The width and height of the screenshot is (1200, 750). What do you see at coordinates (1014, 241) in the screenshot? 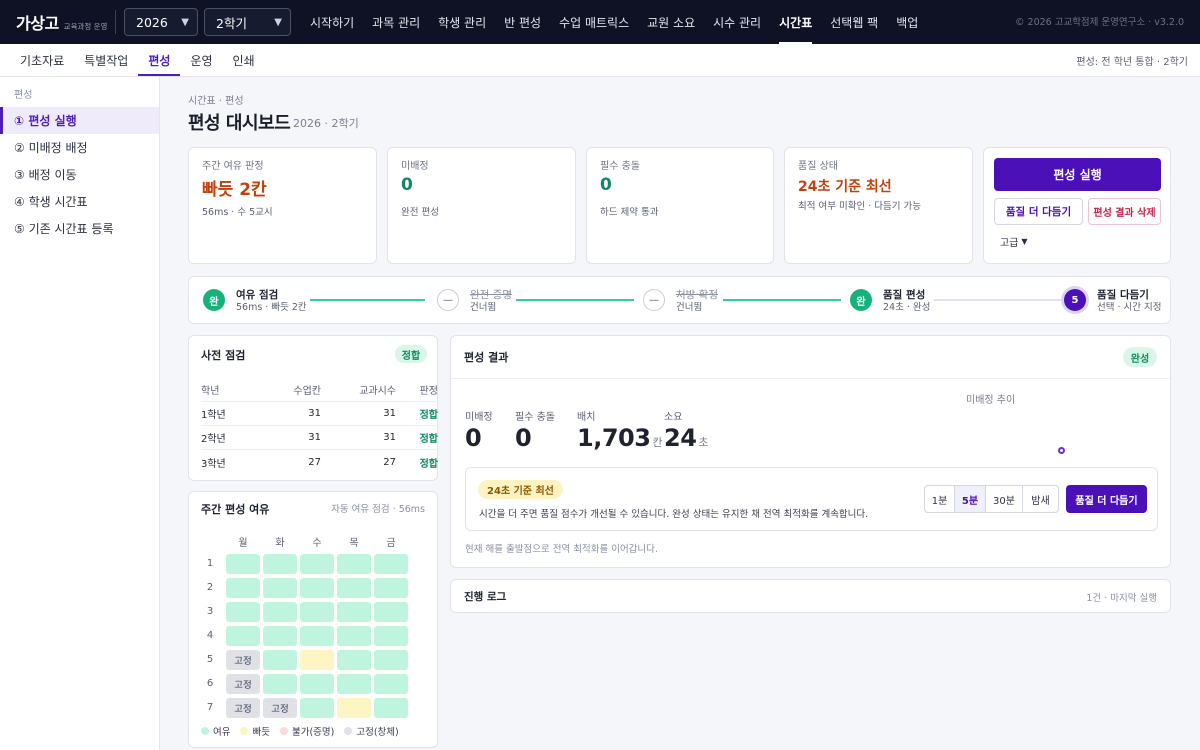
I see `advanced-toggle: 고급 ▼` at bounding box center [1014, 241].